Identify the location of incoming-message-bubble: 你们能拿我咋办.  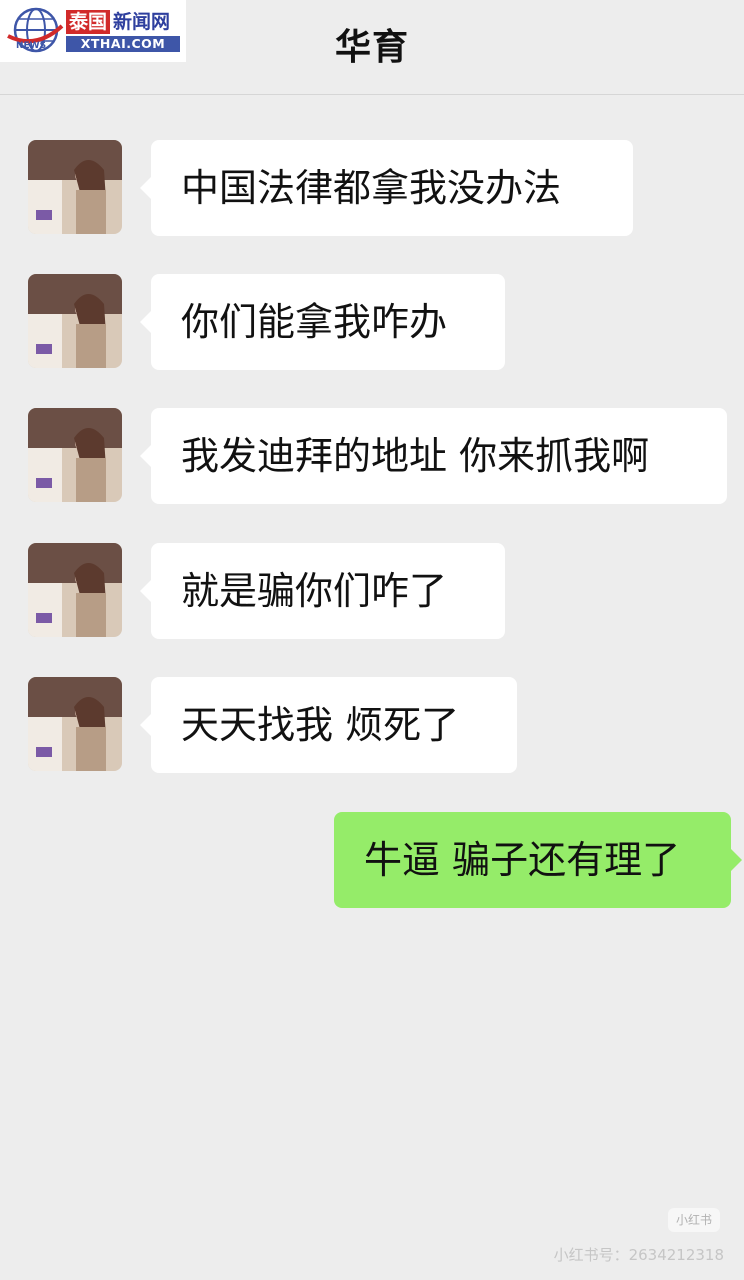
(322, 322).